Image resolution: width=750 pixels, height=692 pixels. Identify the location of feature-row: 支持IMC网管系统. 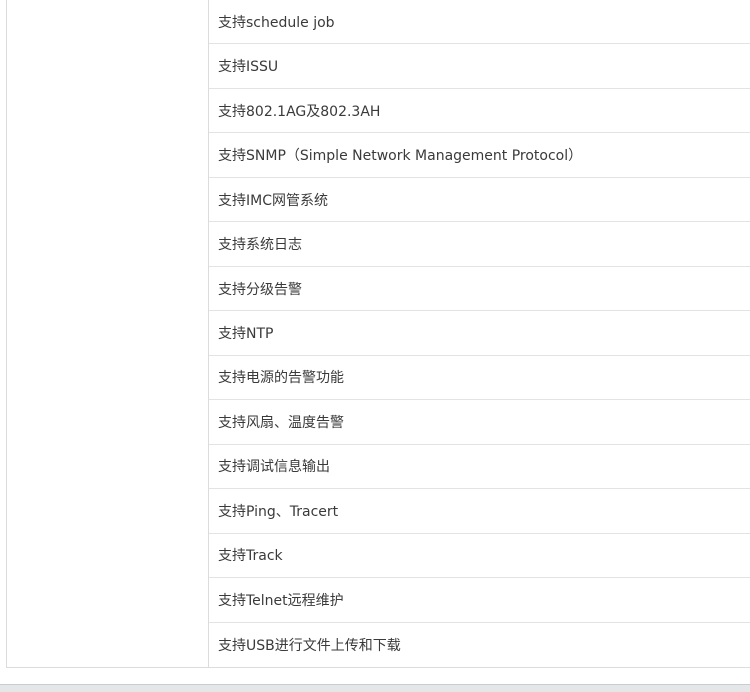
(479, 200).